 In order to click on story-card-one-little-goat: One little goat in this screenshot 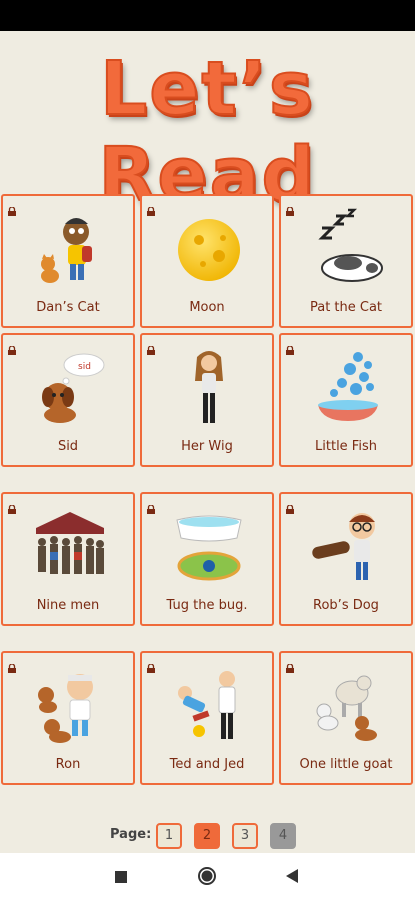, I will do `click(346, 718)`.